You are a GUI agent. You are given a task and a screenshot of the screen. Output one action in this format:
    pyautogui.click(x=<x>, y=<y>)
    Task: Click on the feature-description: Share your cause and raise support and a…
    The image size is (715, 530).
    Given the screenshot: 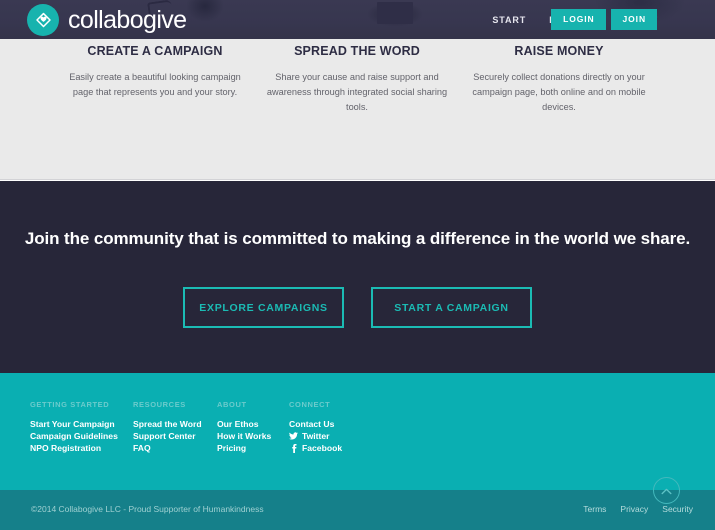 What is the action you would take?
    pyautogui.click(x=357, y=92)
    